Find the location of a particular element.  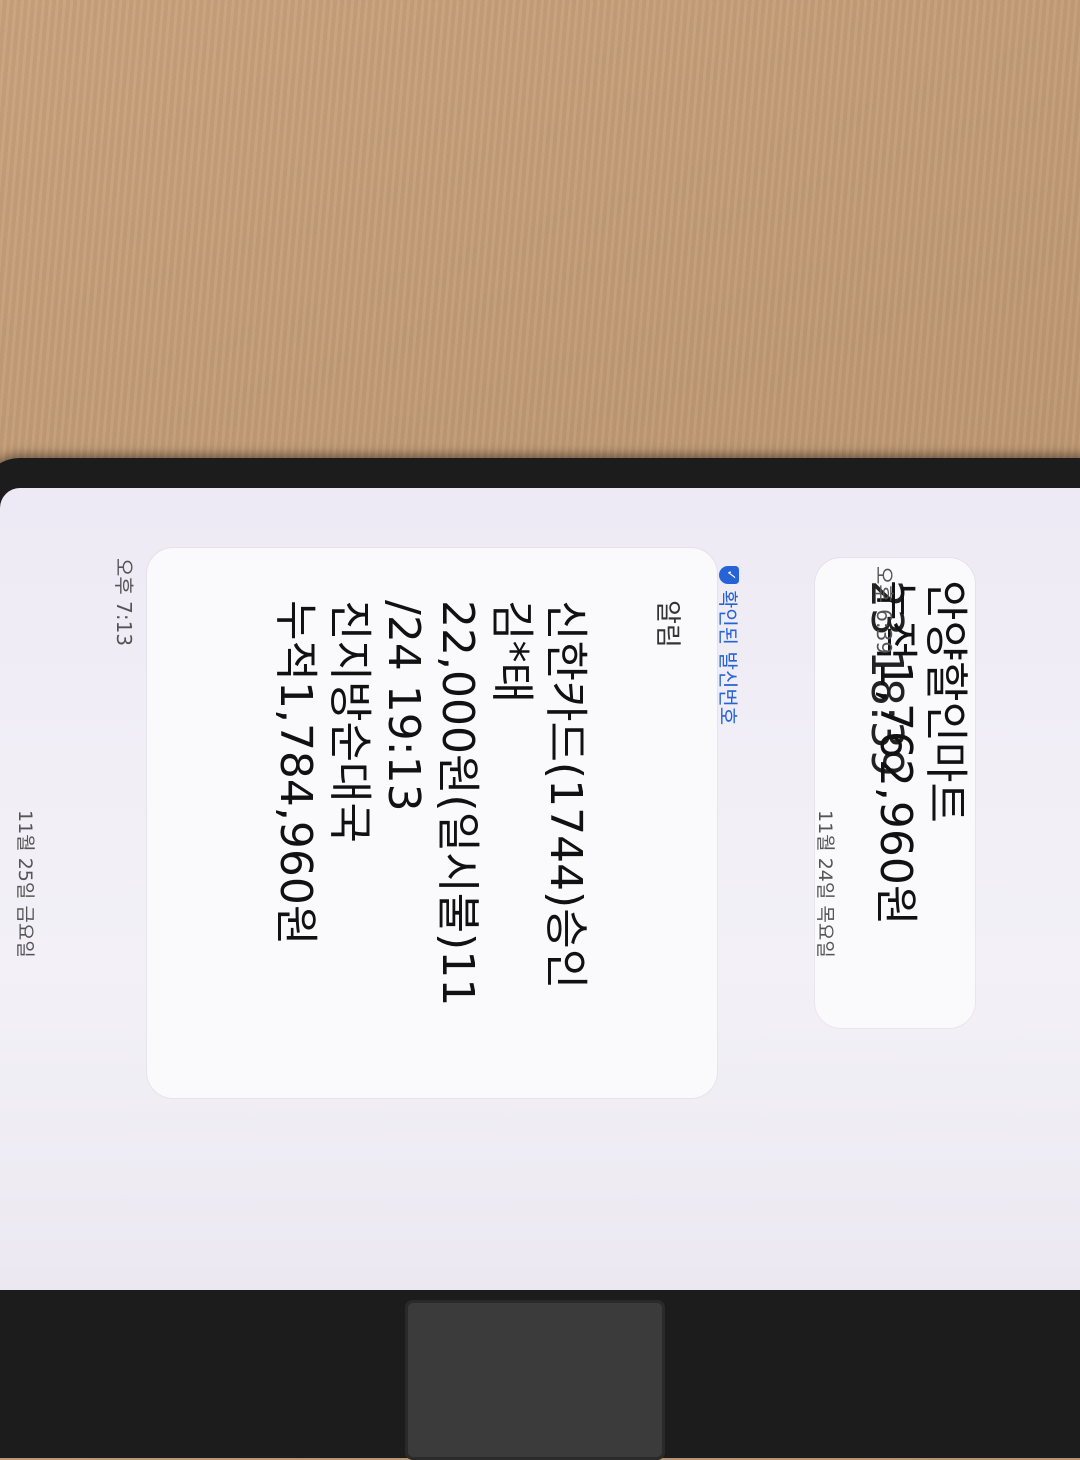

verified-sender-label: 확인된 발신번호 is located at coordinates (728, 658).